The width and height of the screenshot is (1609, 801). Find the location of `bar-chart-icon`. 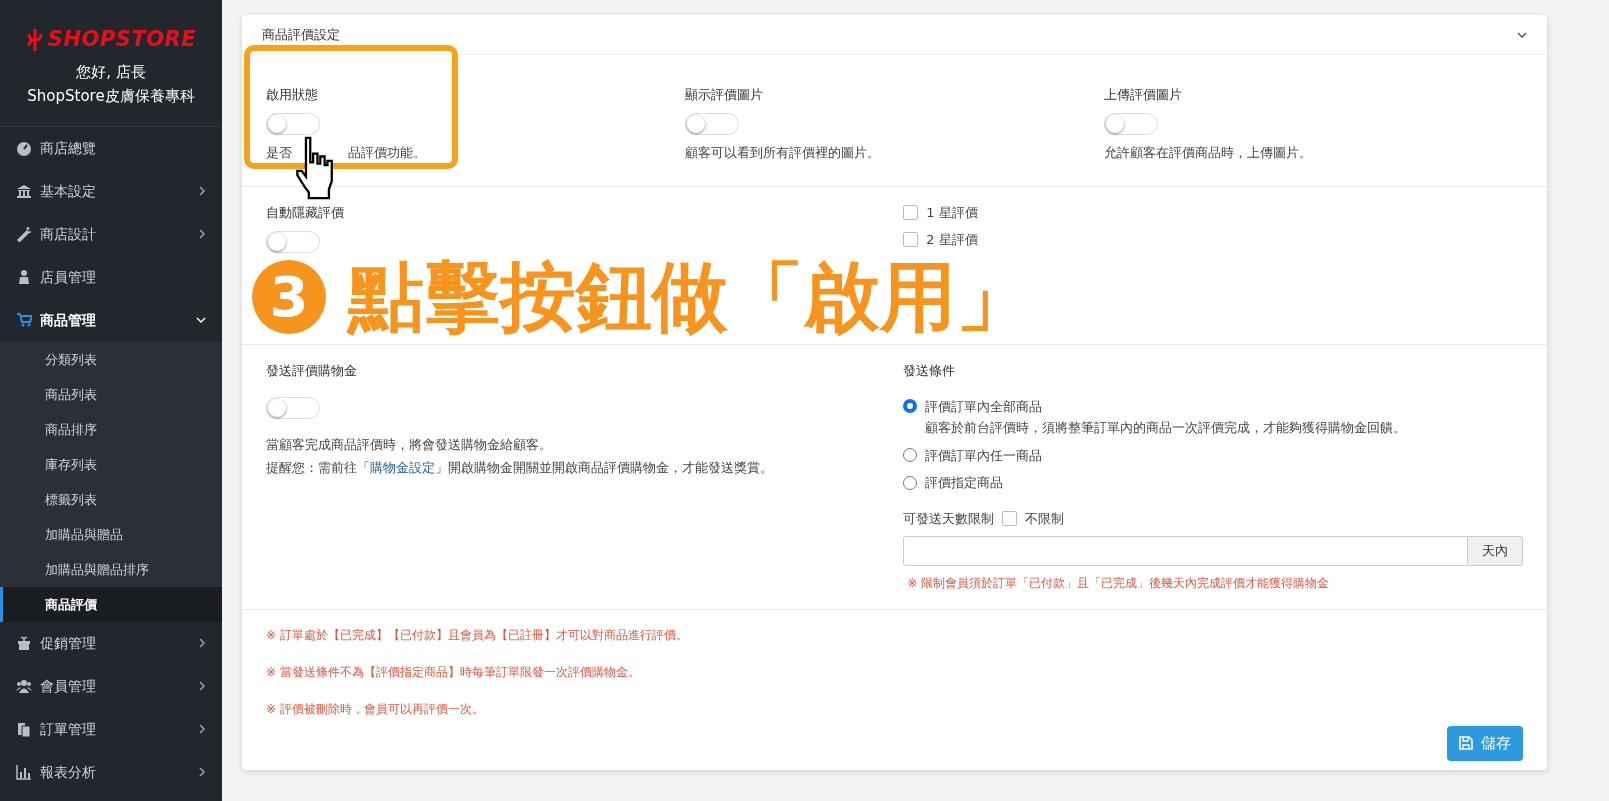

bar-chart-icon is located at coordinates (24, 772).